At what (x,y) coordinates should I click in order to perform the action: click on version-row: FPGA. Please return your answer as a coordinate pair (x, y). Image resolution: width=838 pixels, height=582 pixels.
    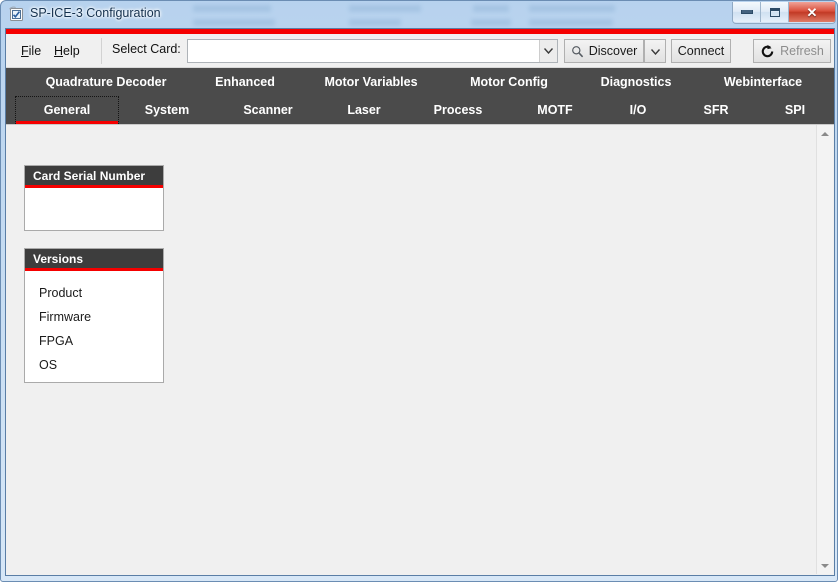
    Looking at the image, I should click on (56, 341).